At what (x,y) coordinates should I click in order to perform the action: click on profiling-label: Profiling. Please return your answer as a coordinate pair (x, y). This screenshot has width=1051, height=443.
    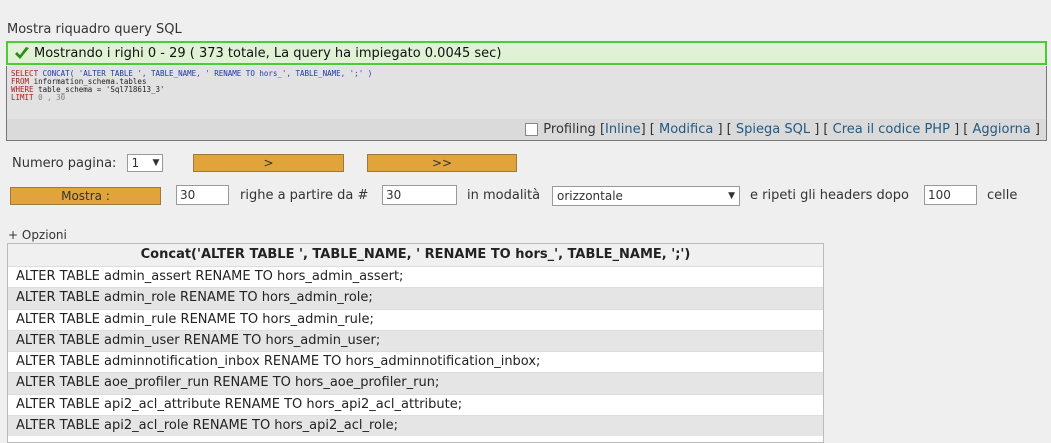
    Looking at the image, I should click on (569, 129).